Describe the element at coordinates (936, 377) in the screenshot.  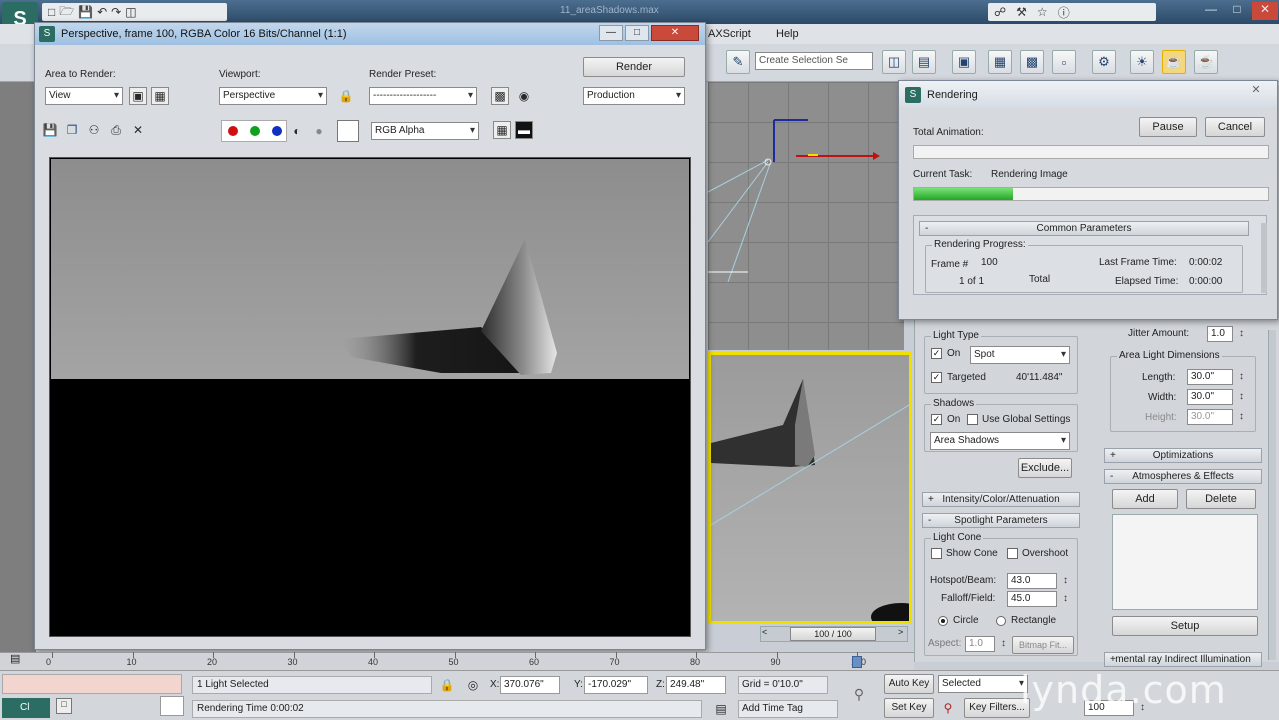
I see `targeted-checkbox: ✓` at that location.